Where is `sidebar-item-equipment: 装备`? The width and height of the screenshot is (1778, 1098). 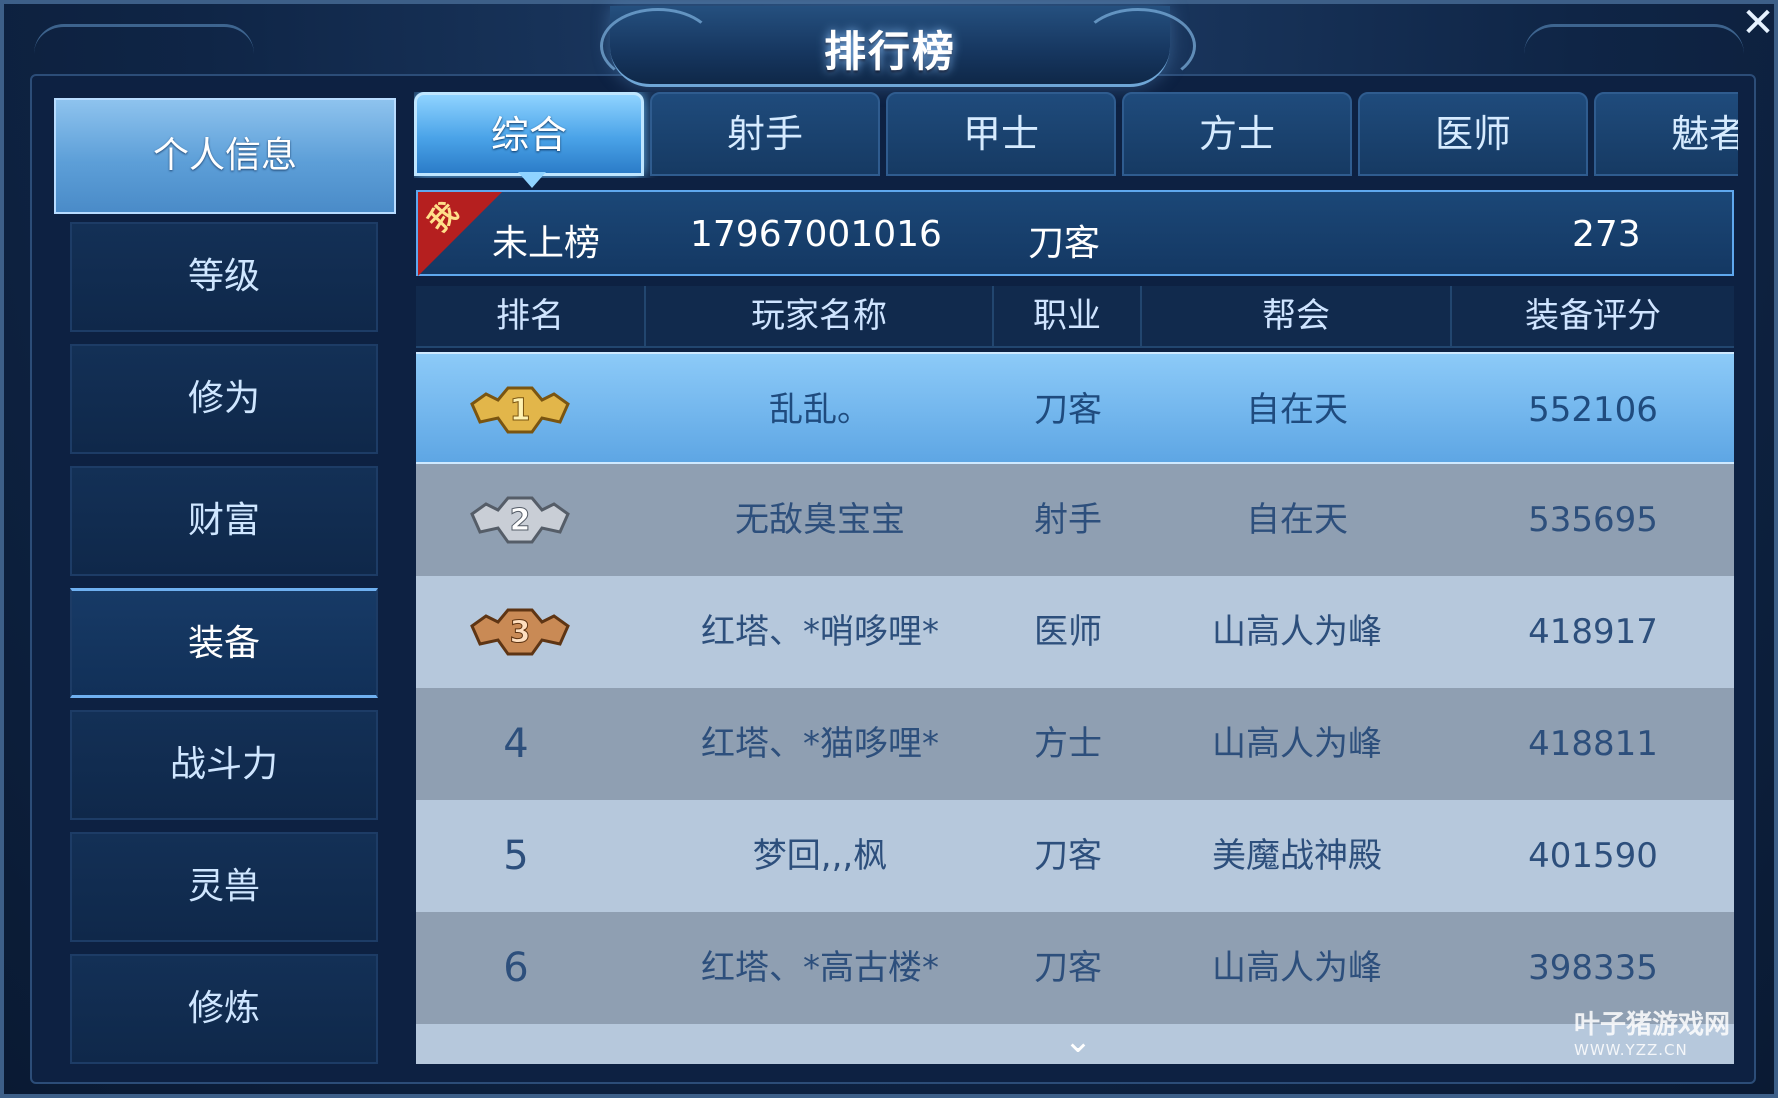 sidebar-item-equipment: 装备 is located at coordinates (224, 643).